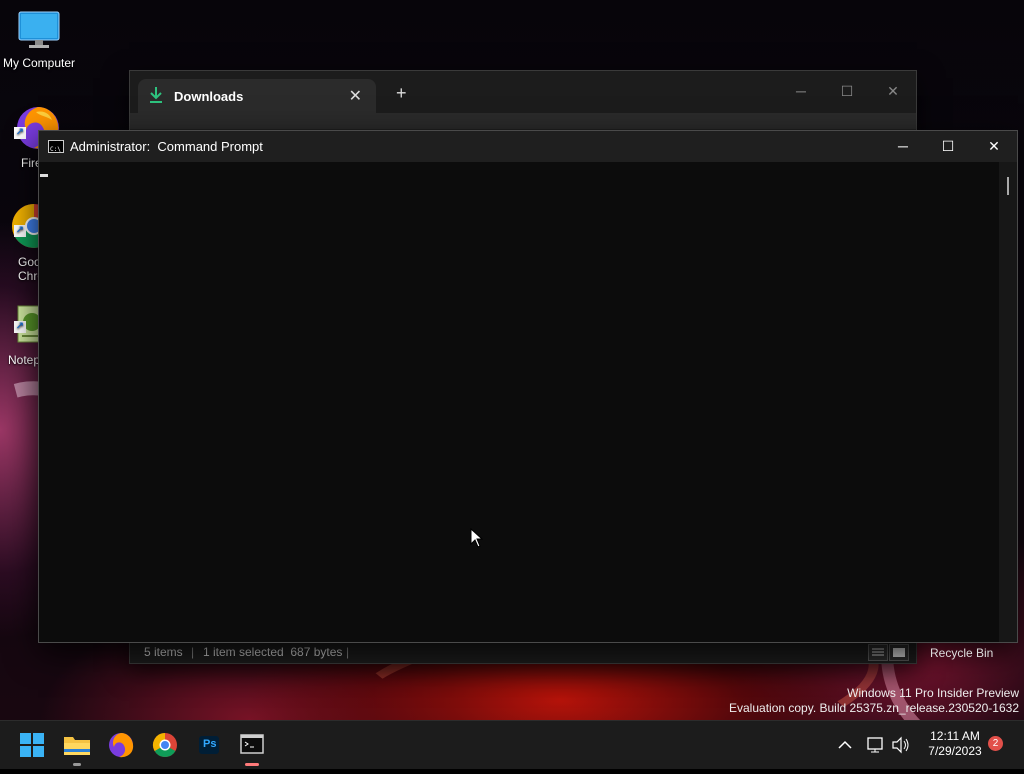 The image size is (1024, 774). Describe the element at coordinates (995, 743) in the screenshot. I see `notification-badge: 2` at that location.